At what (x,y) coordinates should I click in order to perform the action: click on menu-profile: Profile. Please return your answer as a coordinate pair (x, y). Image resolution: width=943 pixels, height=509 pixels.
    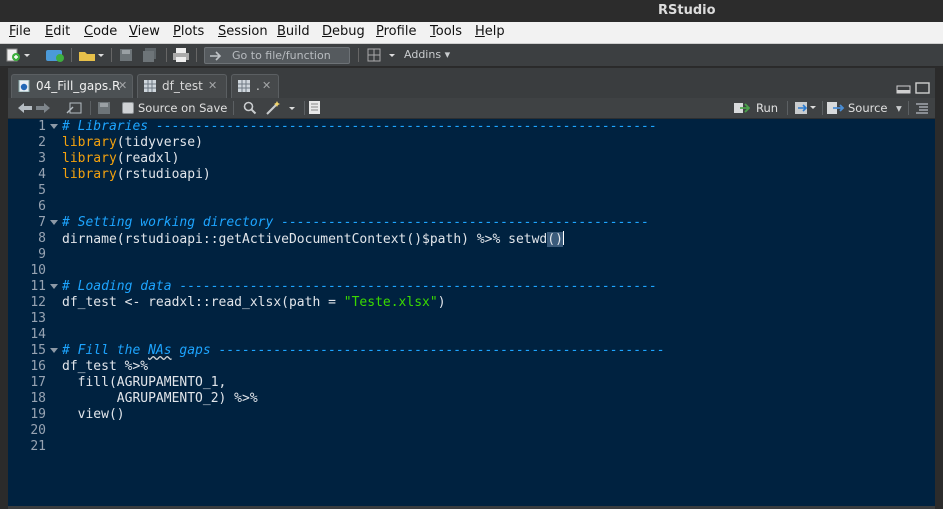
    Looking at the image, I should click on (396, 31).